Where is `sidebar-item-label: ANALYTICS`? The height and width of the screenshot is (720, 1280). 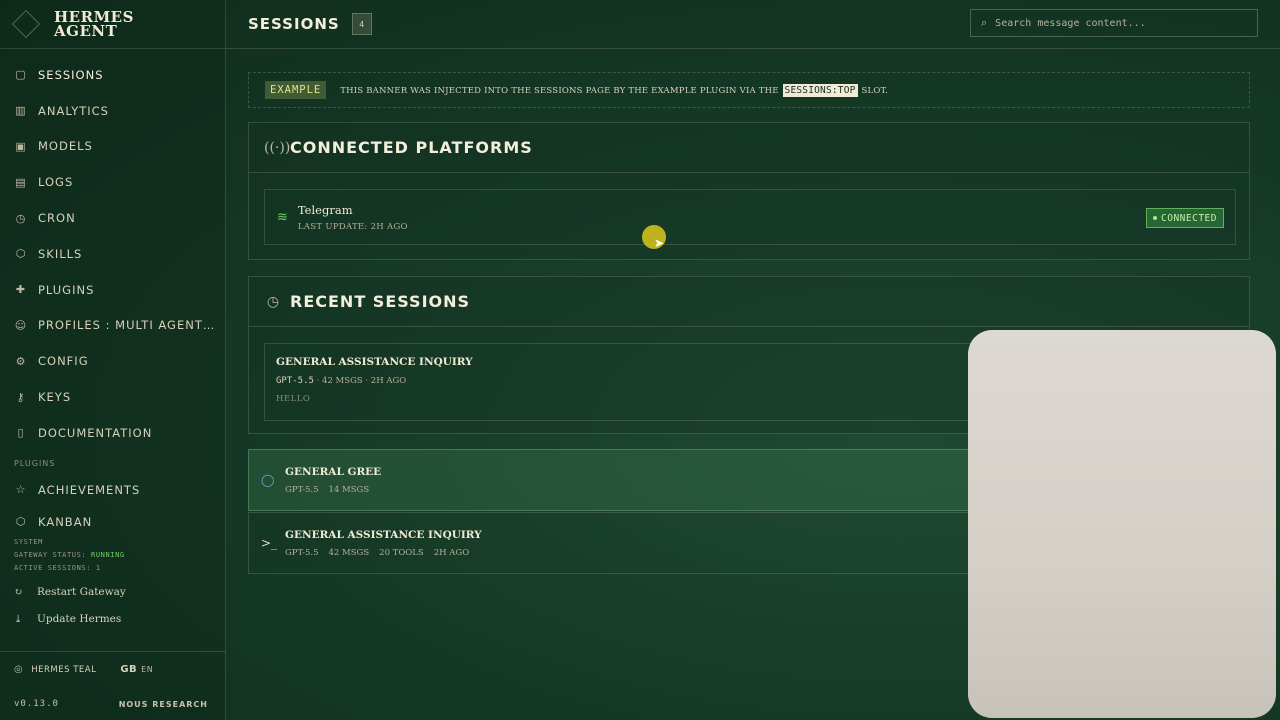 sidebar-item-label: ANALYTICS is located at coordinates (73, 110).